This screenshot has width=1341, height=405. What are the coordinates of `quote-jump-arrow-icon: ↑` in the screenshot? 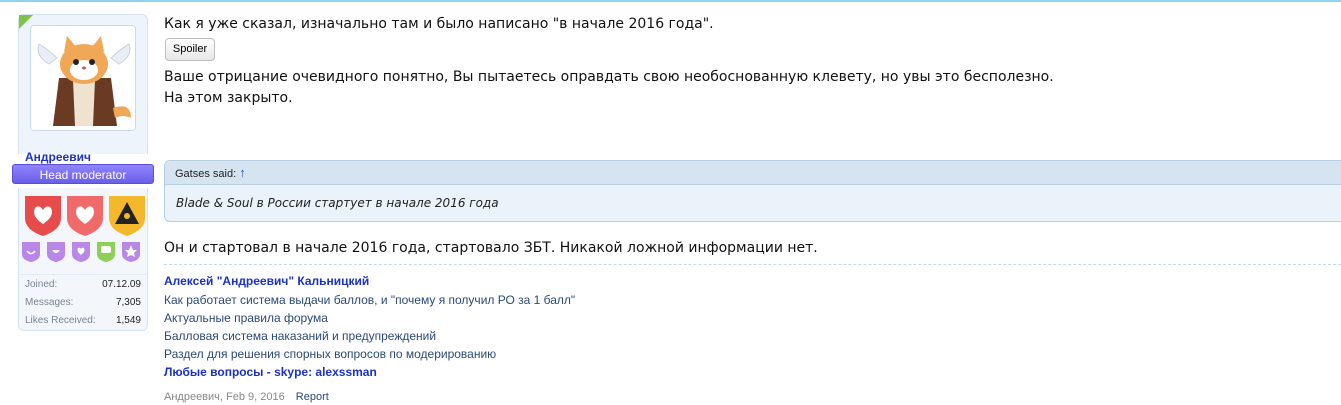 It's located at (242, 172).